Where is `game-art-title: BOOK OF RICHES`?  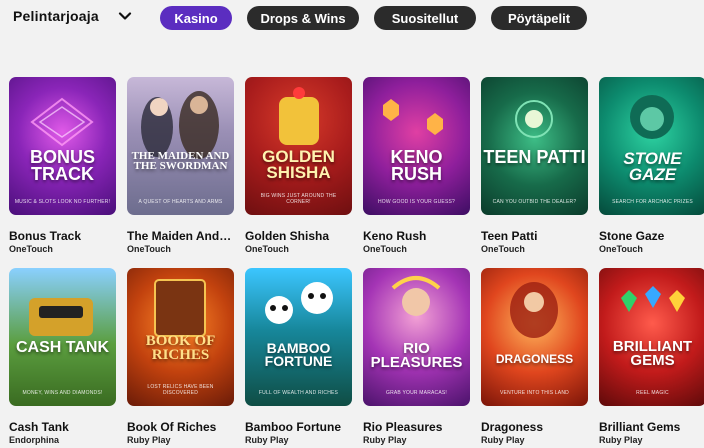 game-art-title: BOOK OF RICHES is located at coordinates (180, 348).